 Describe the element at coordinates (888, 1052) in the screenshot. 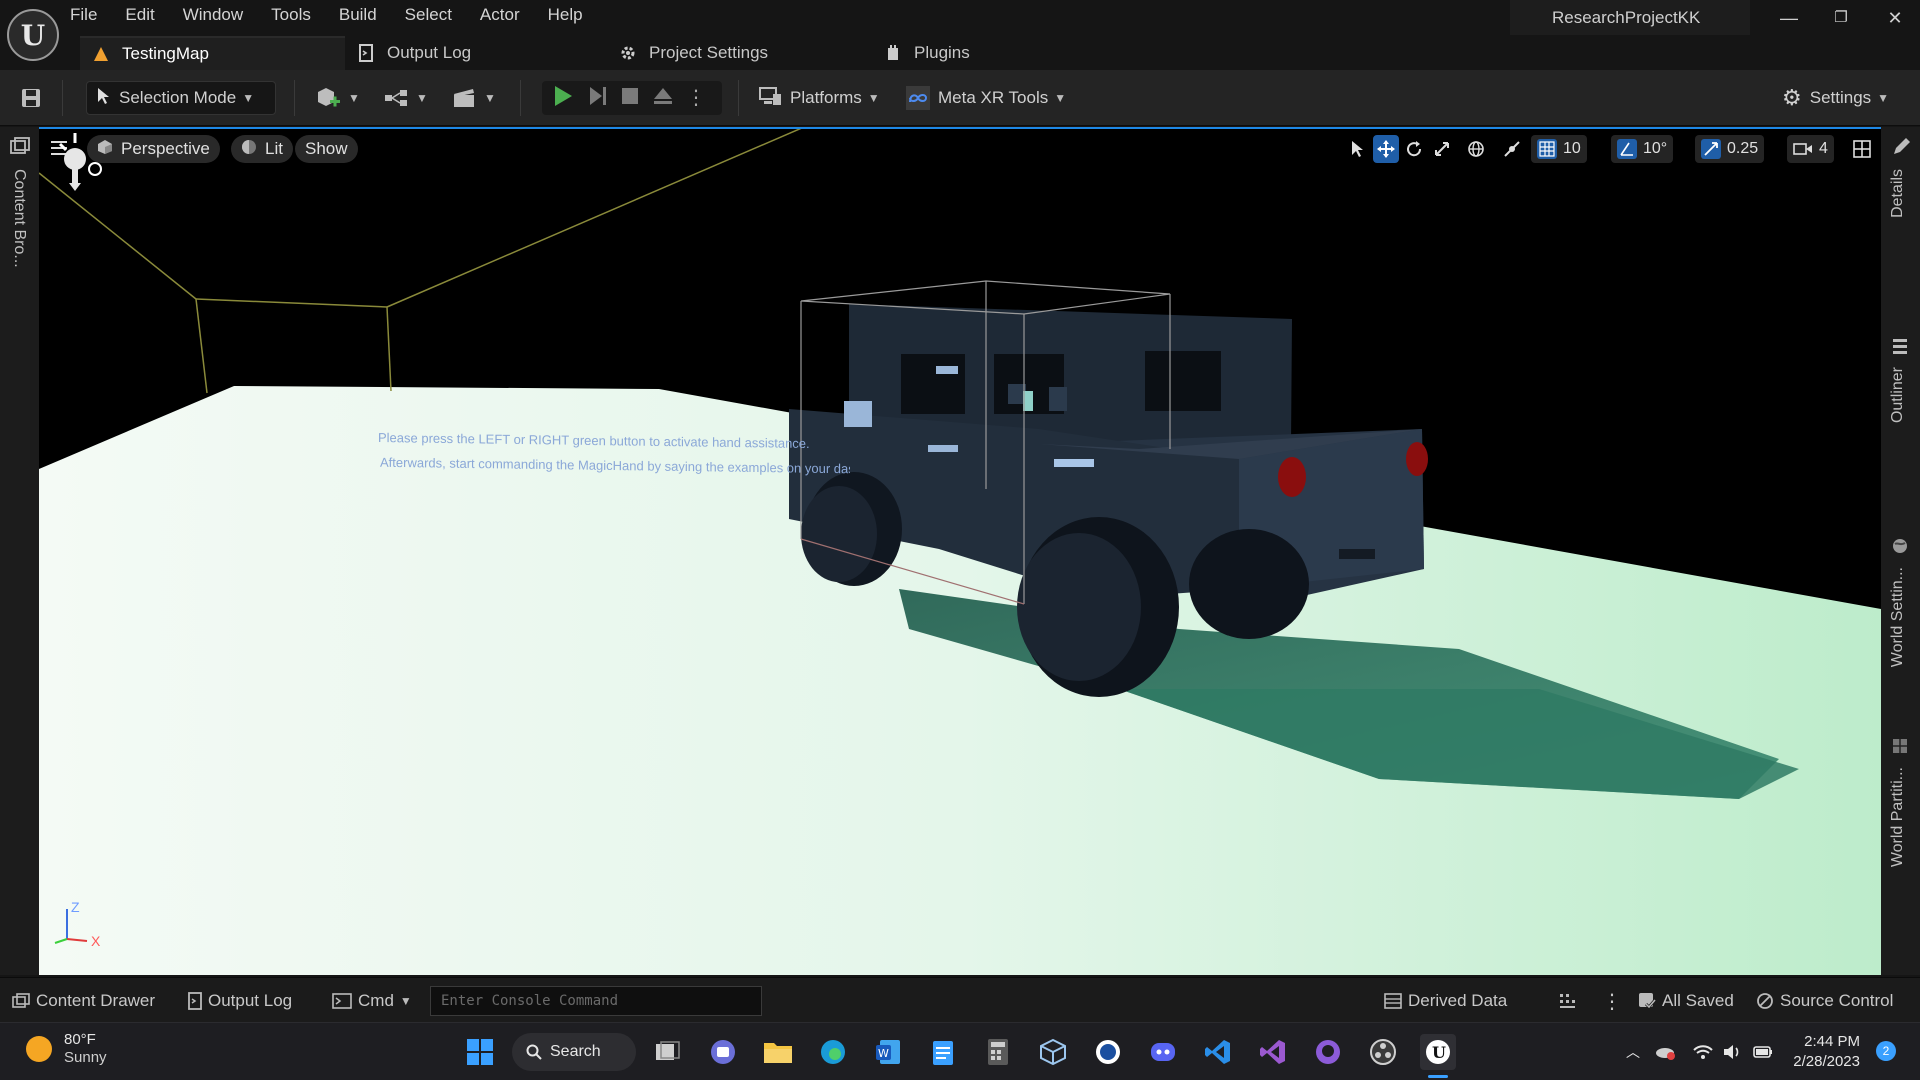

I see `word-icon: W` at that location.